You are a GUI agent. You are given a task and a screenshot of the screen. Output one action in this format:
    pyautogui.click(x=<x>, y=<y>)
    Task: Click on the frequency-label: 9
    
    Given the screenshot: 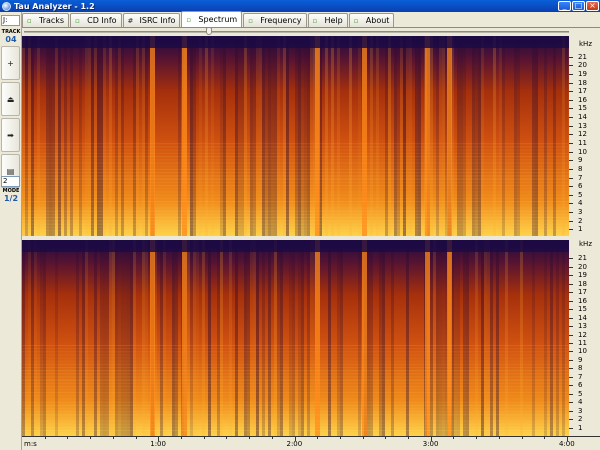 What is the action you would take?
    pyautogui.click(x=580, y=160)
    